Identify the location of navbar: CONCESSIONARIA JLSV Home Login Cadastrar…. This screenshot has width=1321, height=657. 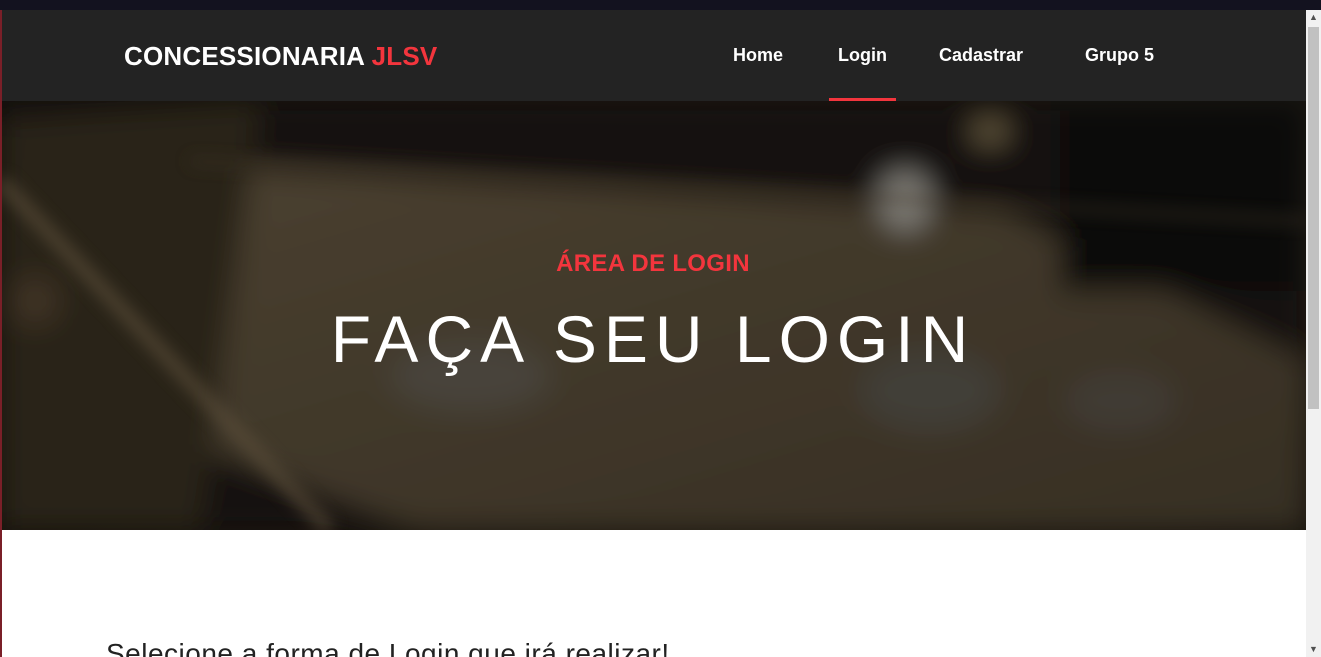
(653, 55).